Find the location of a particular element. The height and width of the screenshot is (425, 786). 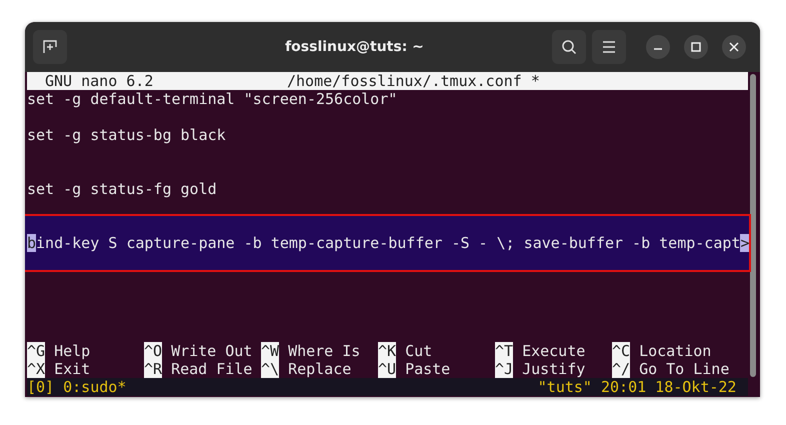

minimize-button is located at coordinates (658, 47).